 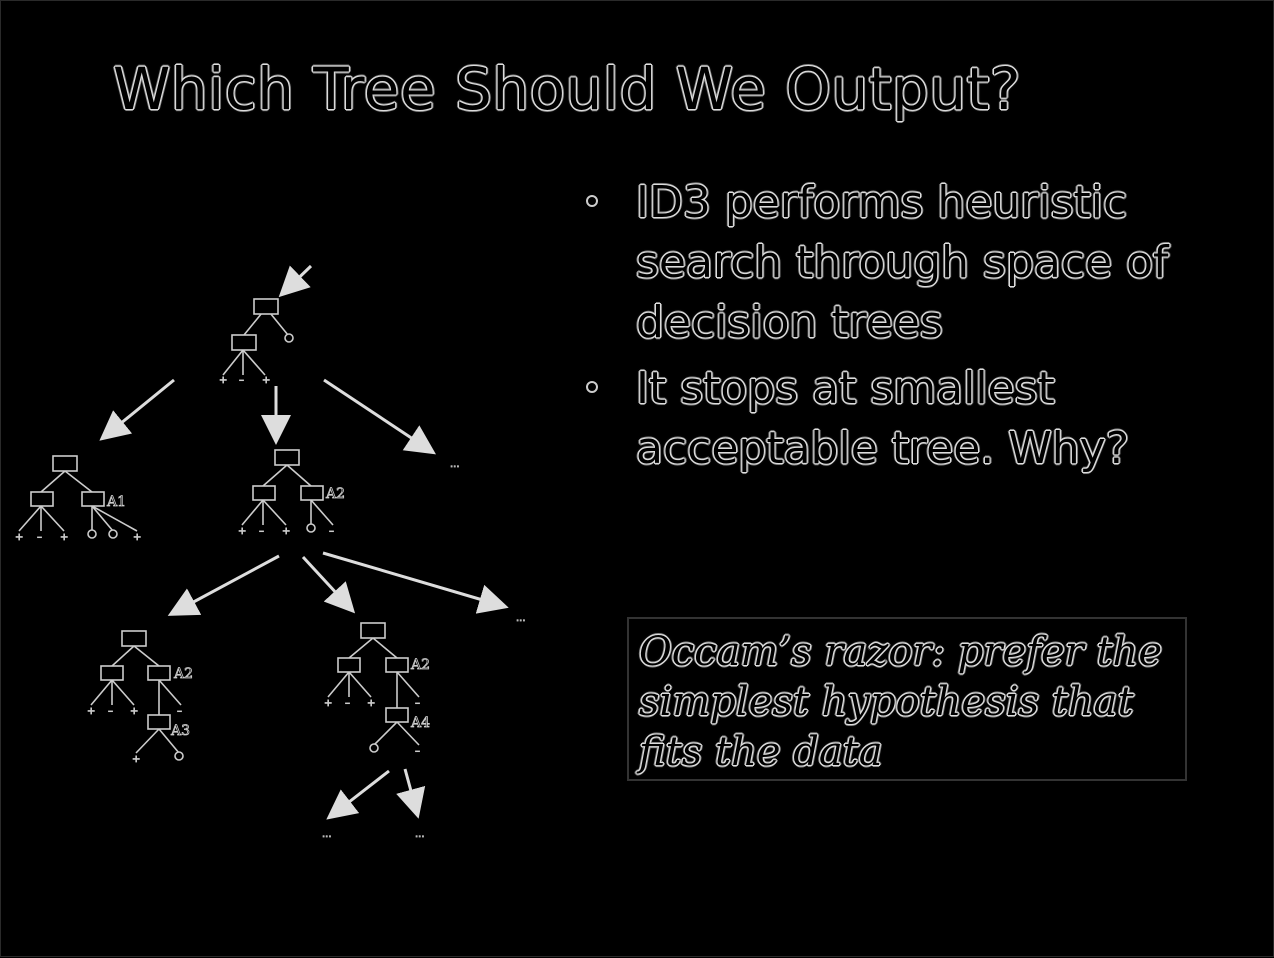 I want to click on attribute-label: A4, so click(x=420, y=723).